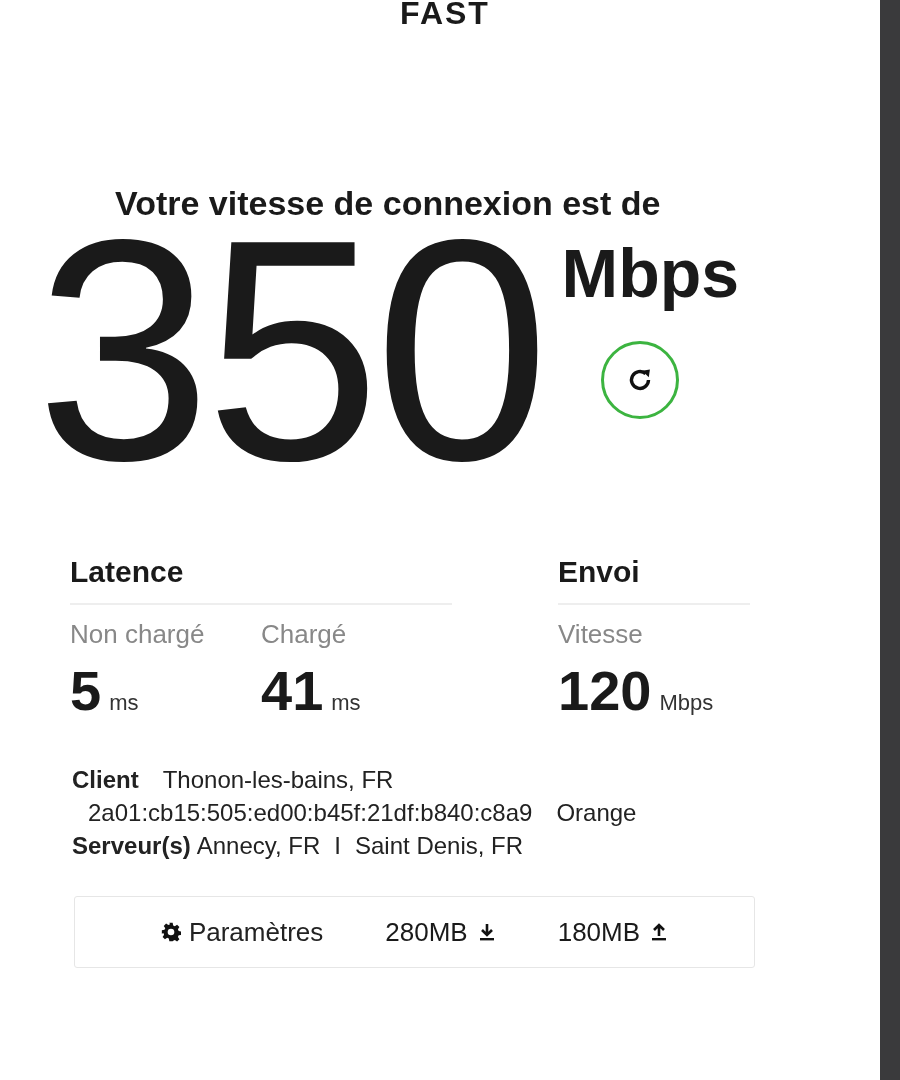 The width and height of the screenshot is (900, 1080). I want to click on metric-label: Vitesse, so click(601, 634).